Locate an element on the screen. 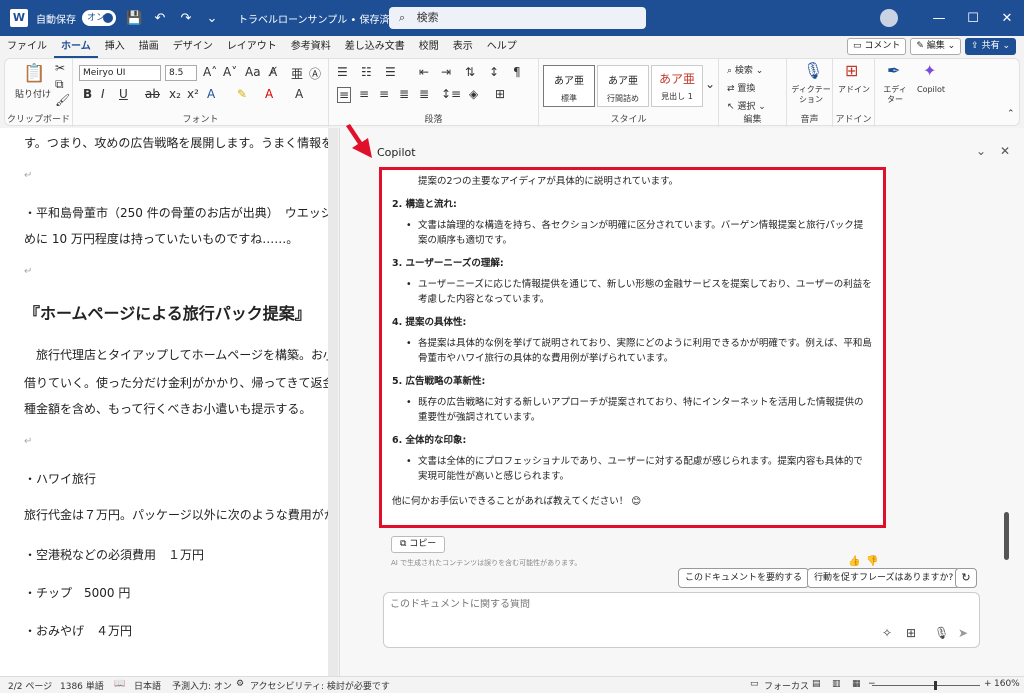 The width and height of the screenshot is (1024, 693). tab-mailings: 差し込み文書 is located at coordinates (375, 47).